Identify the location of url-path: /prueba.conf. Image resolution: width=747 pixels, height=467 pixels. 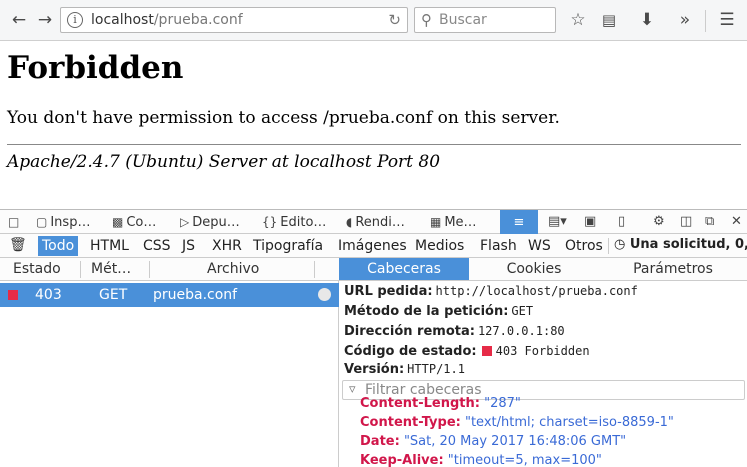
(198, 20).